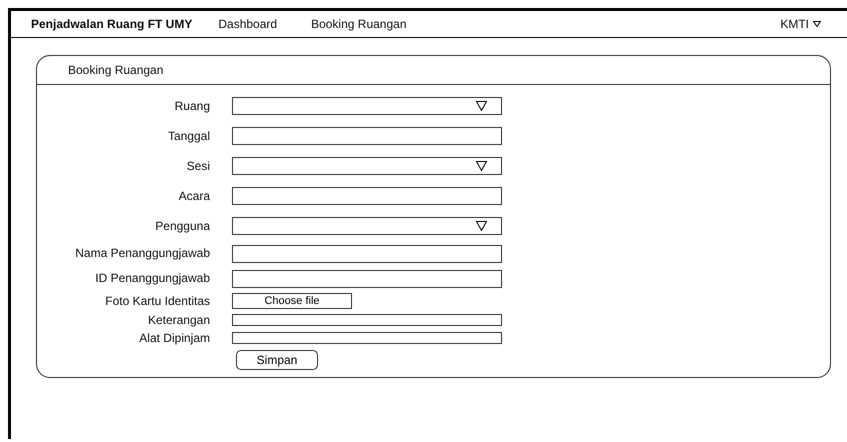  Describe the element at coordinates (116, 70) in the screenshot. I see `panel-title: Booking Ruangan` at that location.